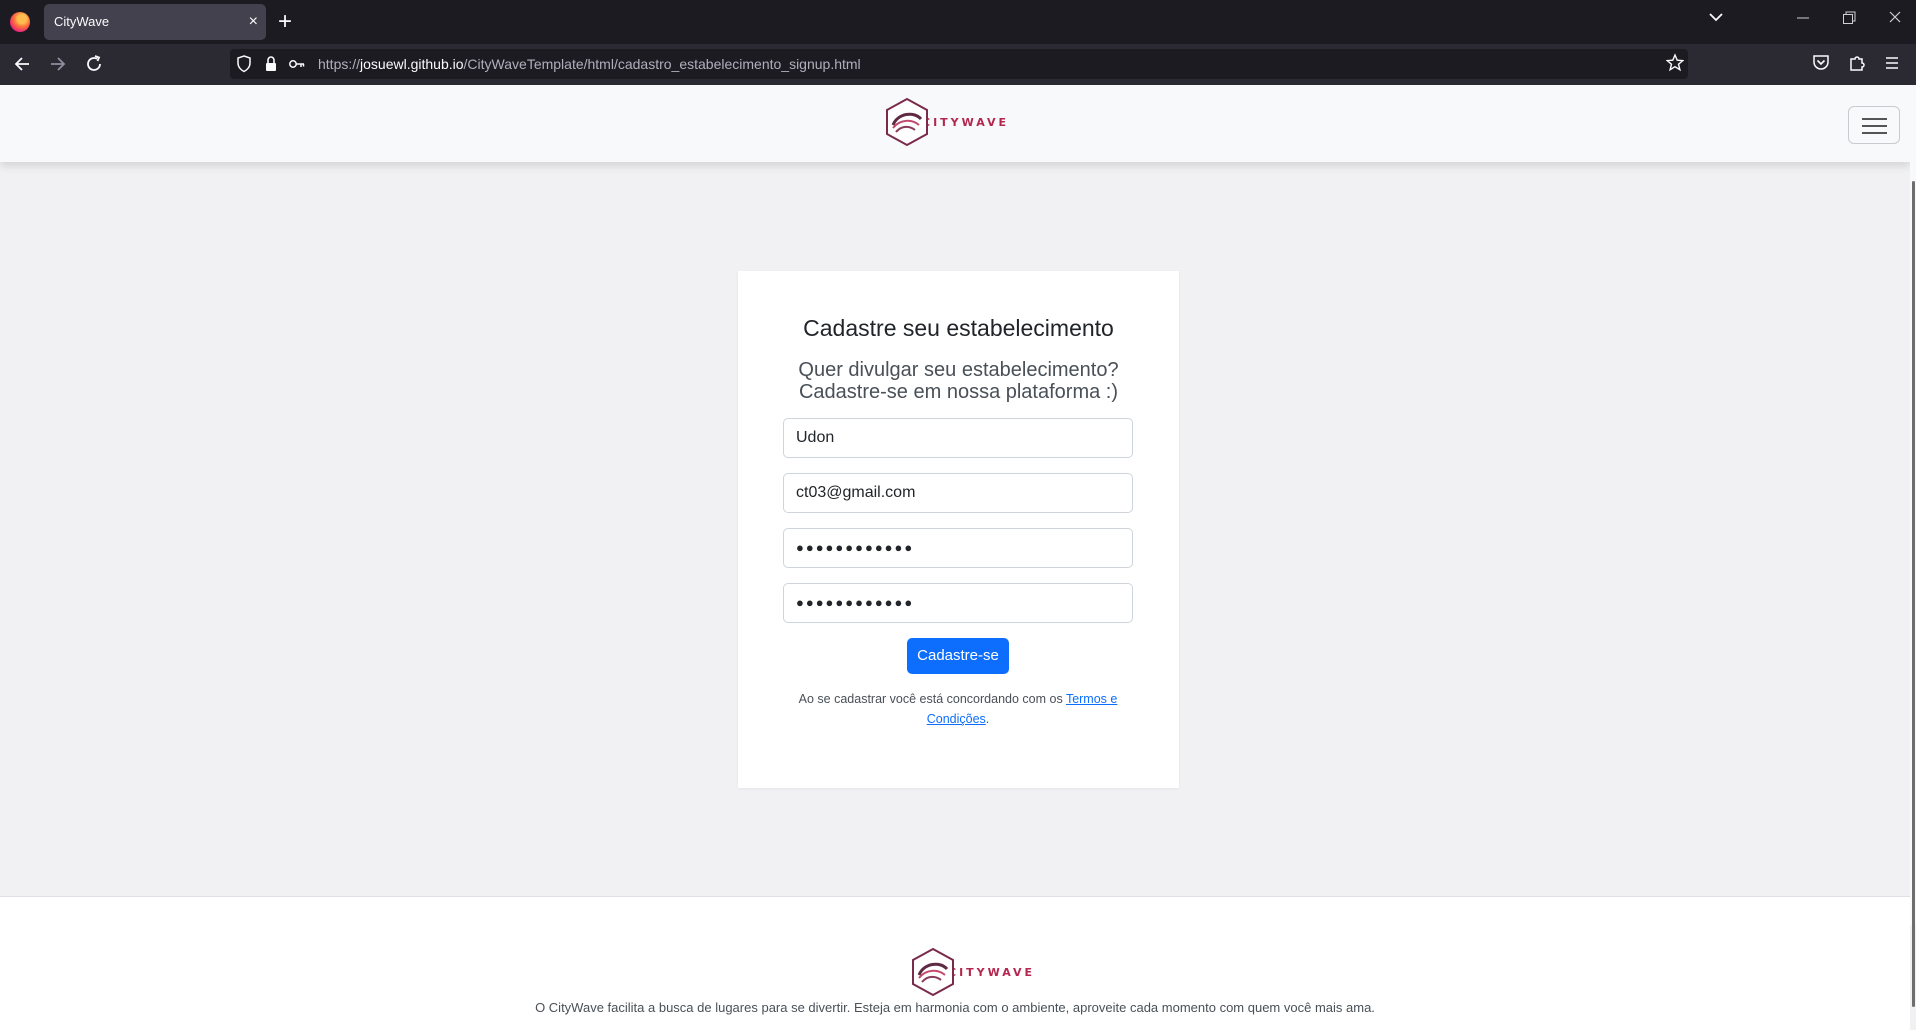 This screenshot has height=1030, width=1916. What do you see at coordinates (1895, 20) in the screenshot?
I see `close-window-icon` at bounding box center [1895, 20].